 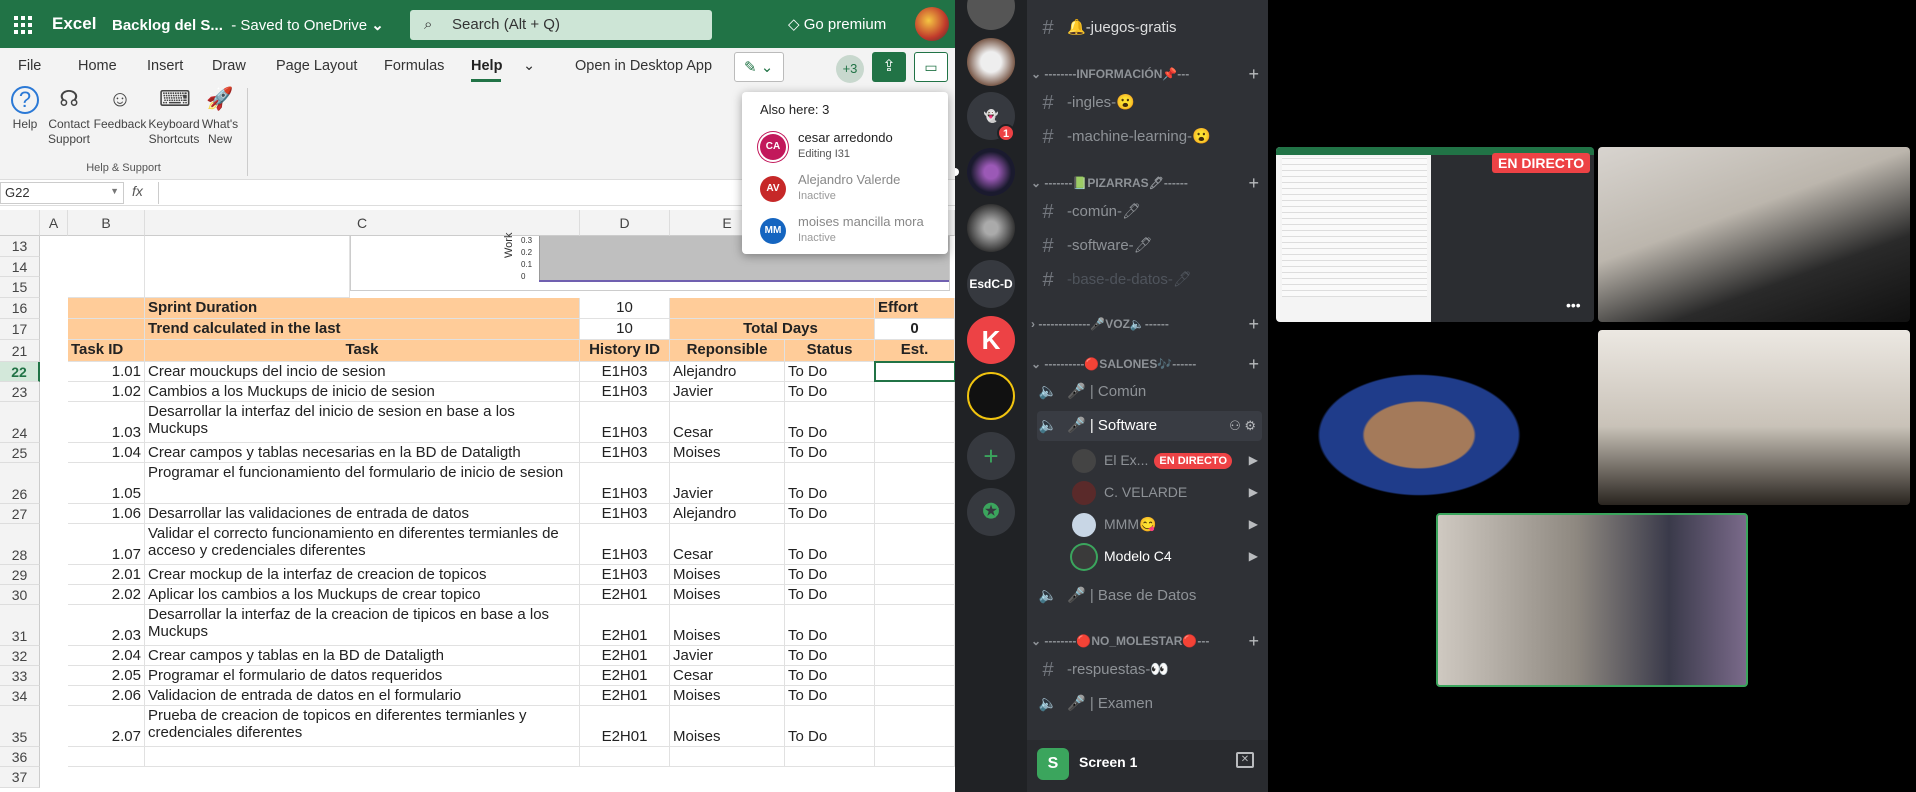 I want to click on task-id-cell: 2.01, so click(x=106, y=575).